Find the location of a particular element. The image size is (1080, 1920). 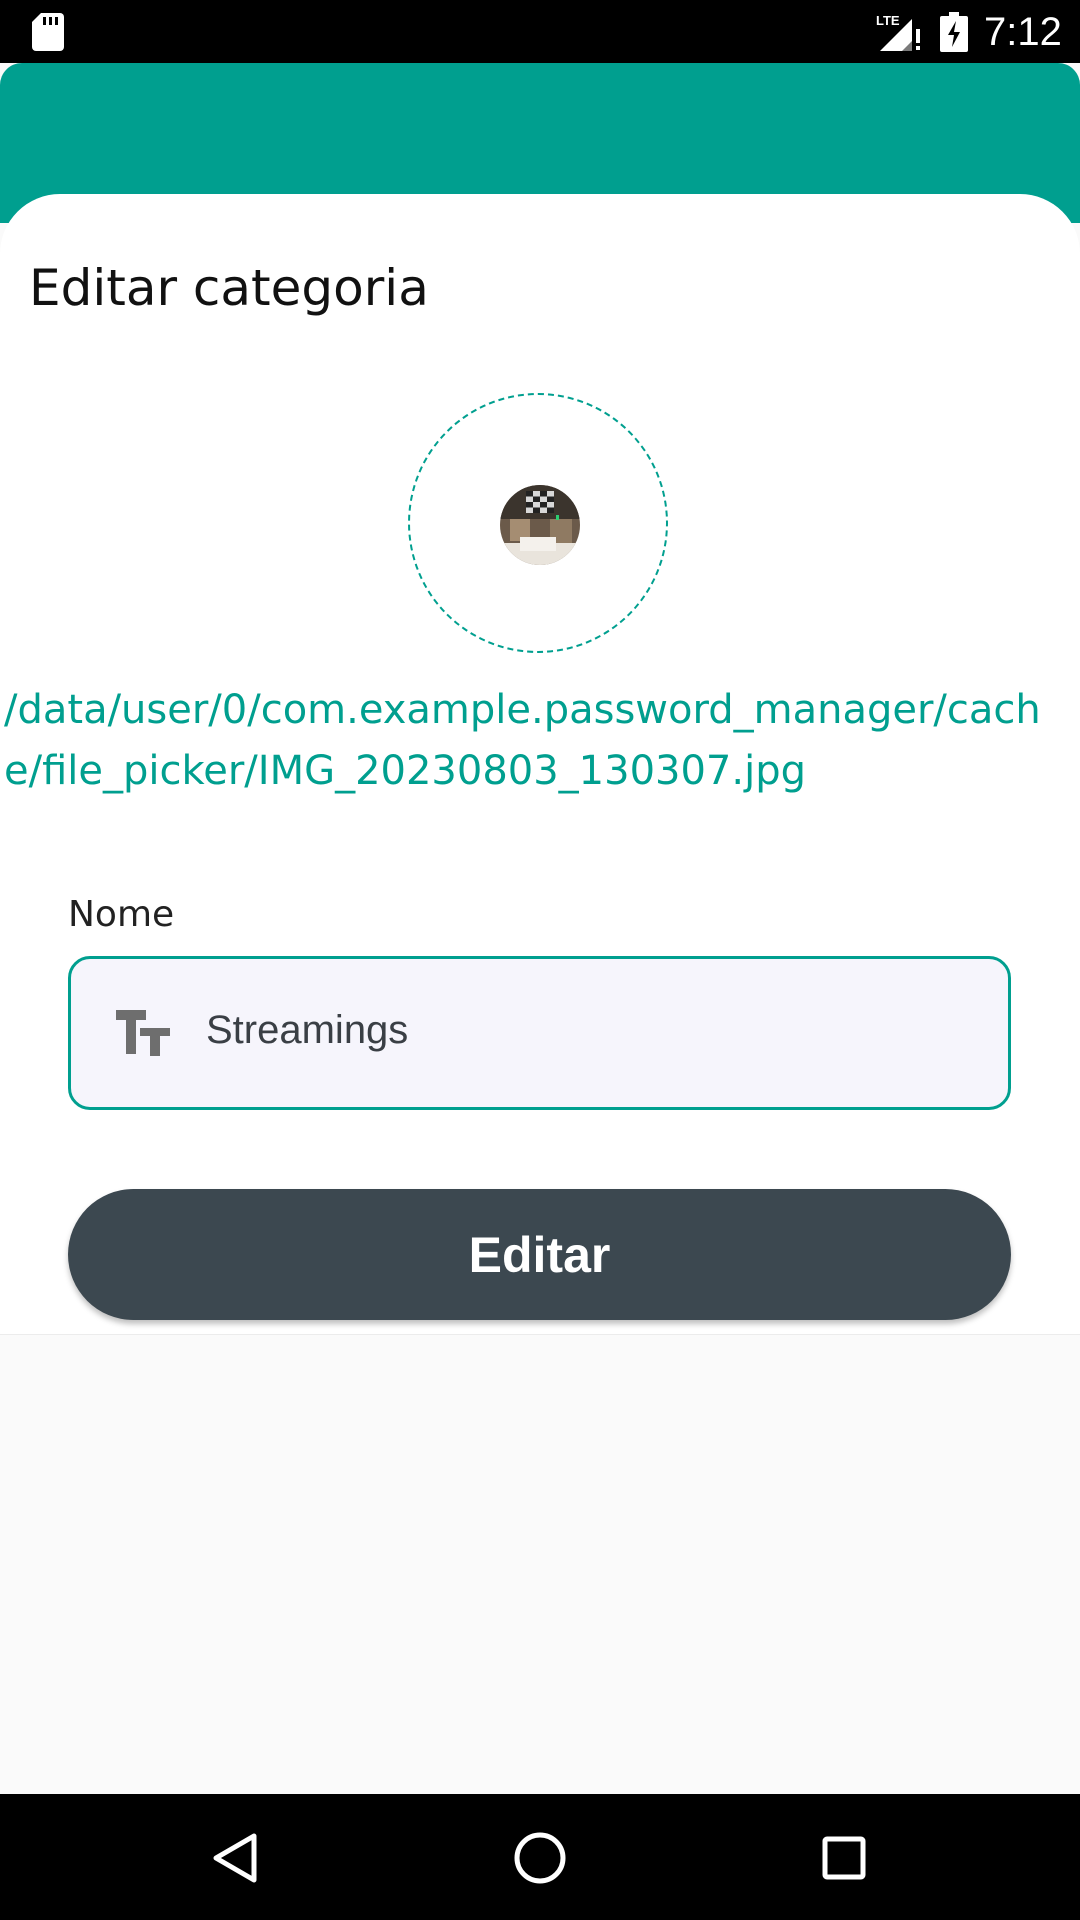

network-type-label: LTE is located at coordinates (888, 20).